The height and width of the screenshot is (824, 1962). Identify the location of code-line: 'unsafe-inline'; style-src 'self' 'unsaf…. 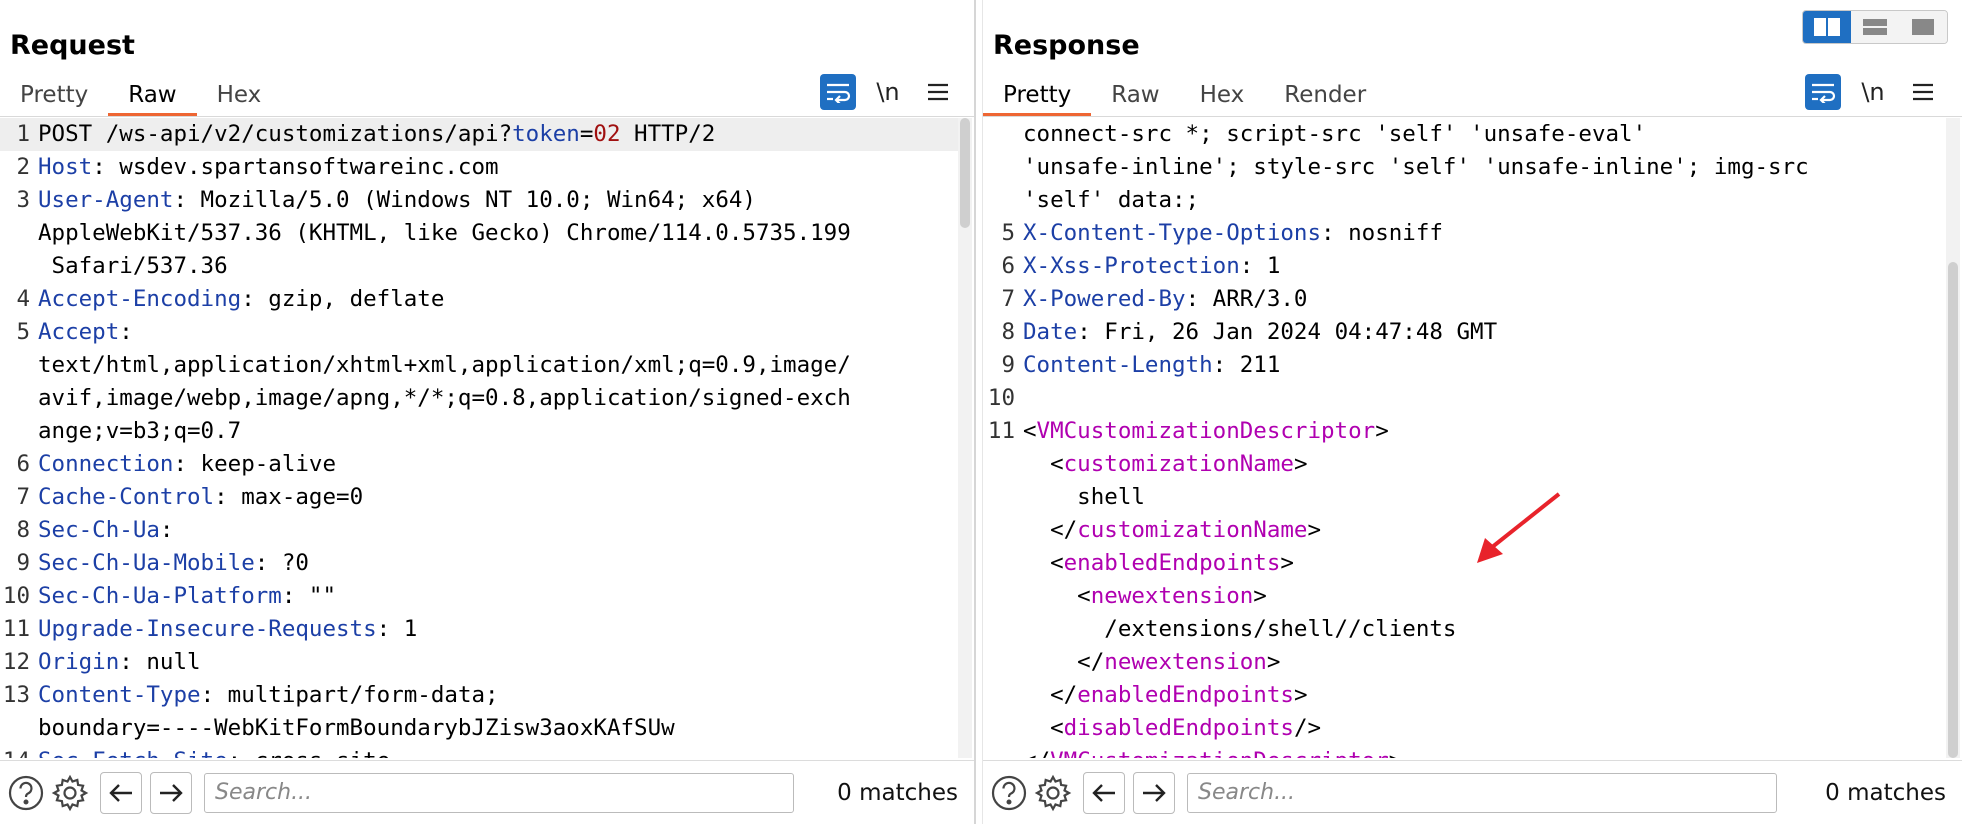
(1463, 167).